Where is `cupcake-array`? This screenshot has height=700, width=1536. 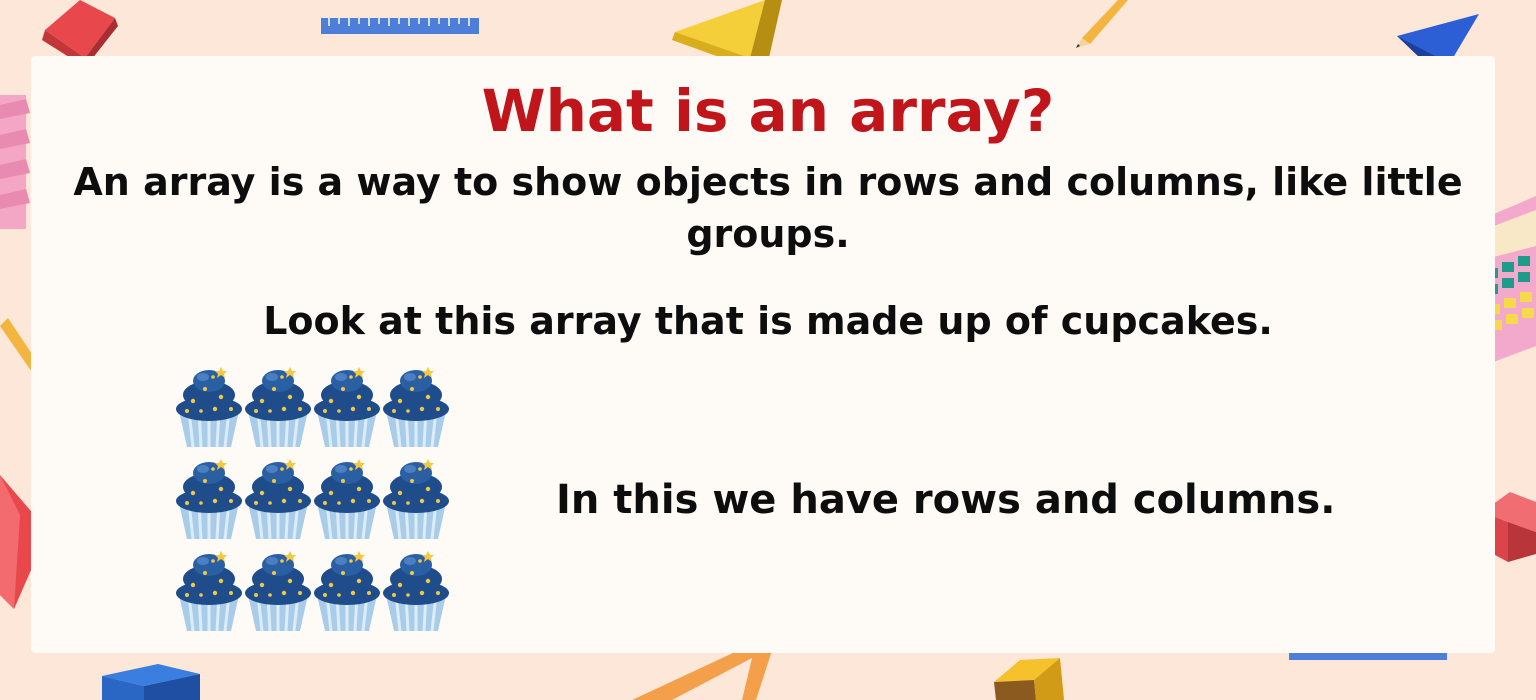
cupcake-array is located at coordinates (315, 500).